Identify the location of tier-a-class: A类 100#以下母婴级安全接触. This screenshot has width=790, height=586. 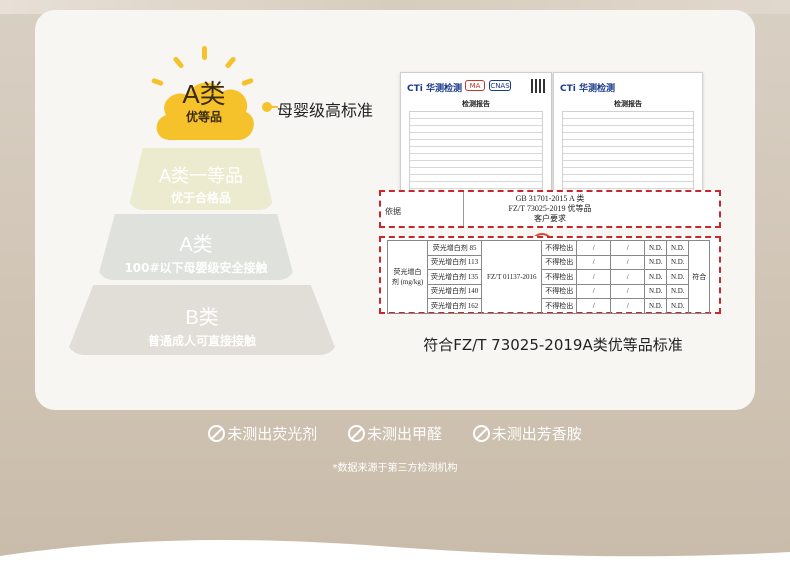
(196, 247).